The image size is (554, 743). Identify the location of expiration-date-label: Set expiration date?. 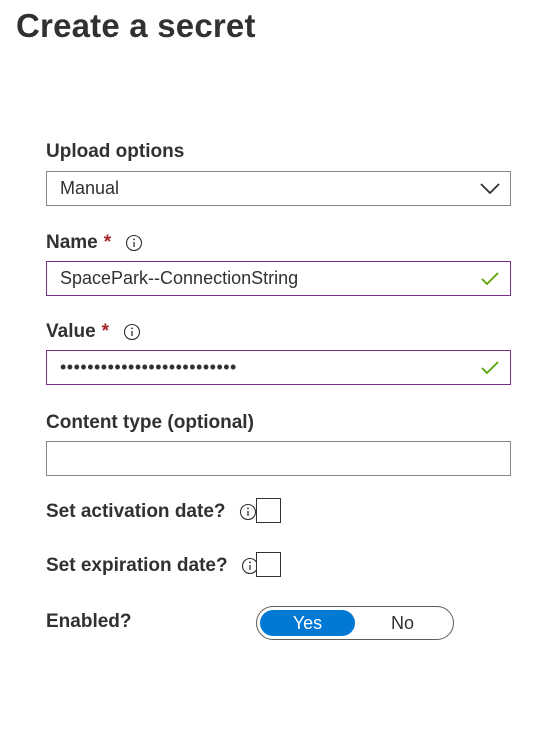
(152, 566).